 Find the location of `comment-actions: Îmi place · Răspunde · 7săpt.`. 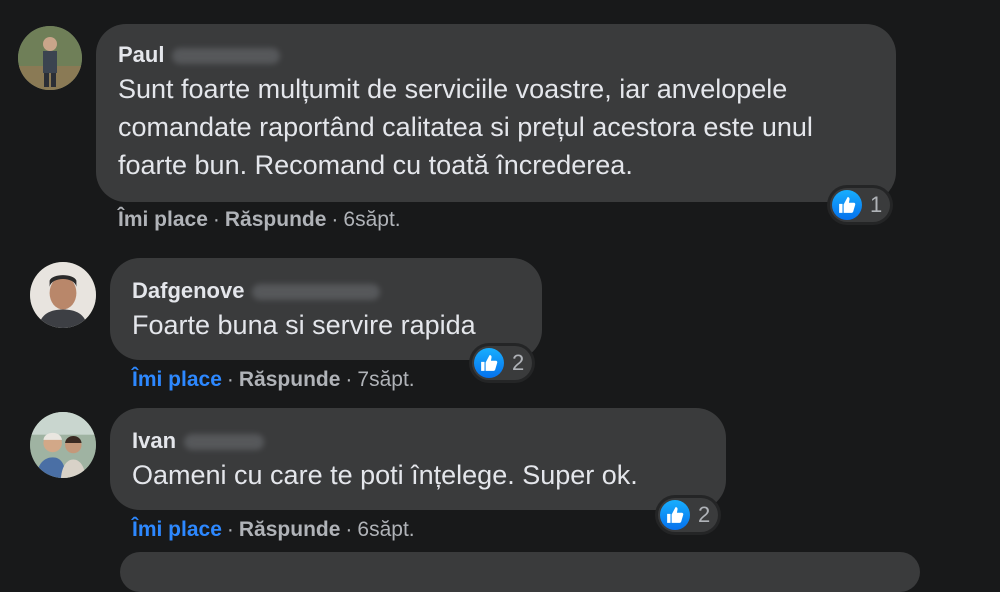

comment-actions: Îmi place · Răspunde · 7săpt. is located at coordinates (273, 379).